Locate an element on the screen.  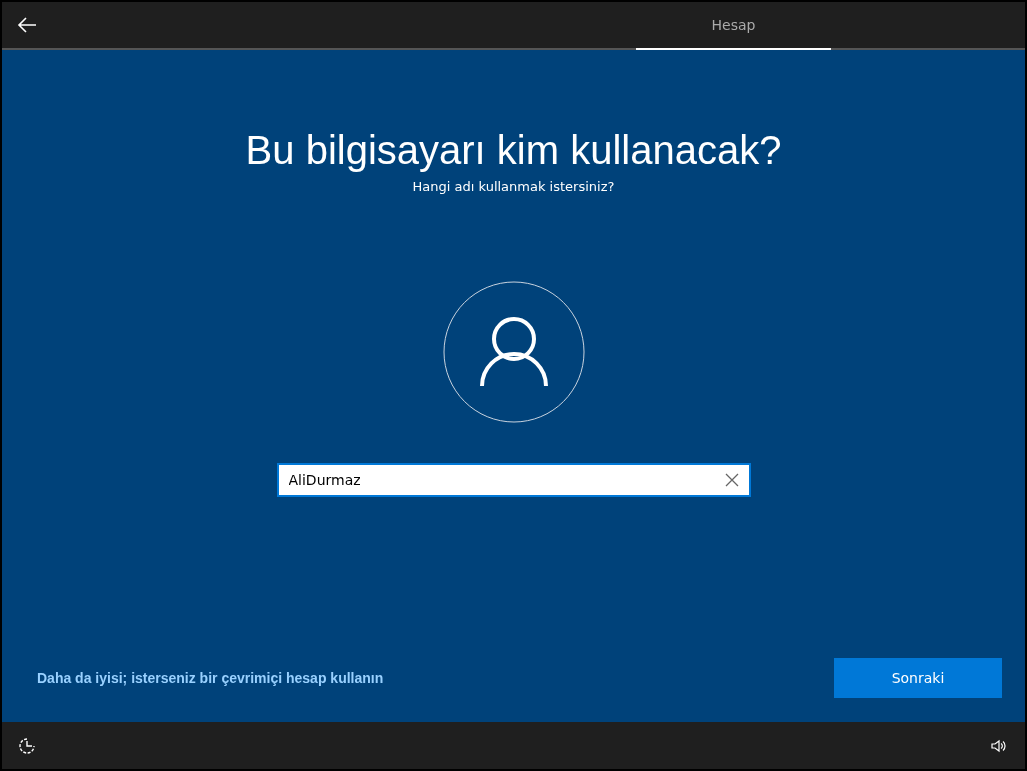
accessibility-icon is located at coordinates (27, 745).